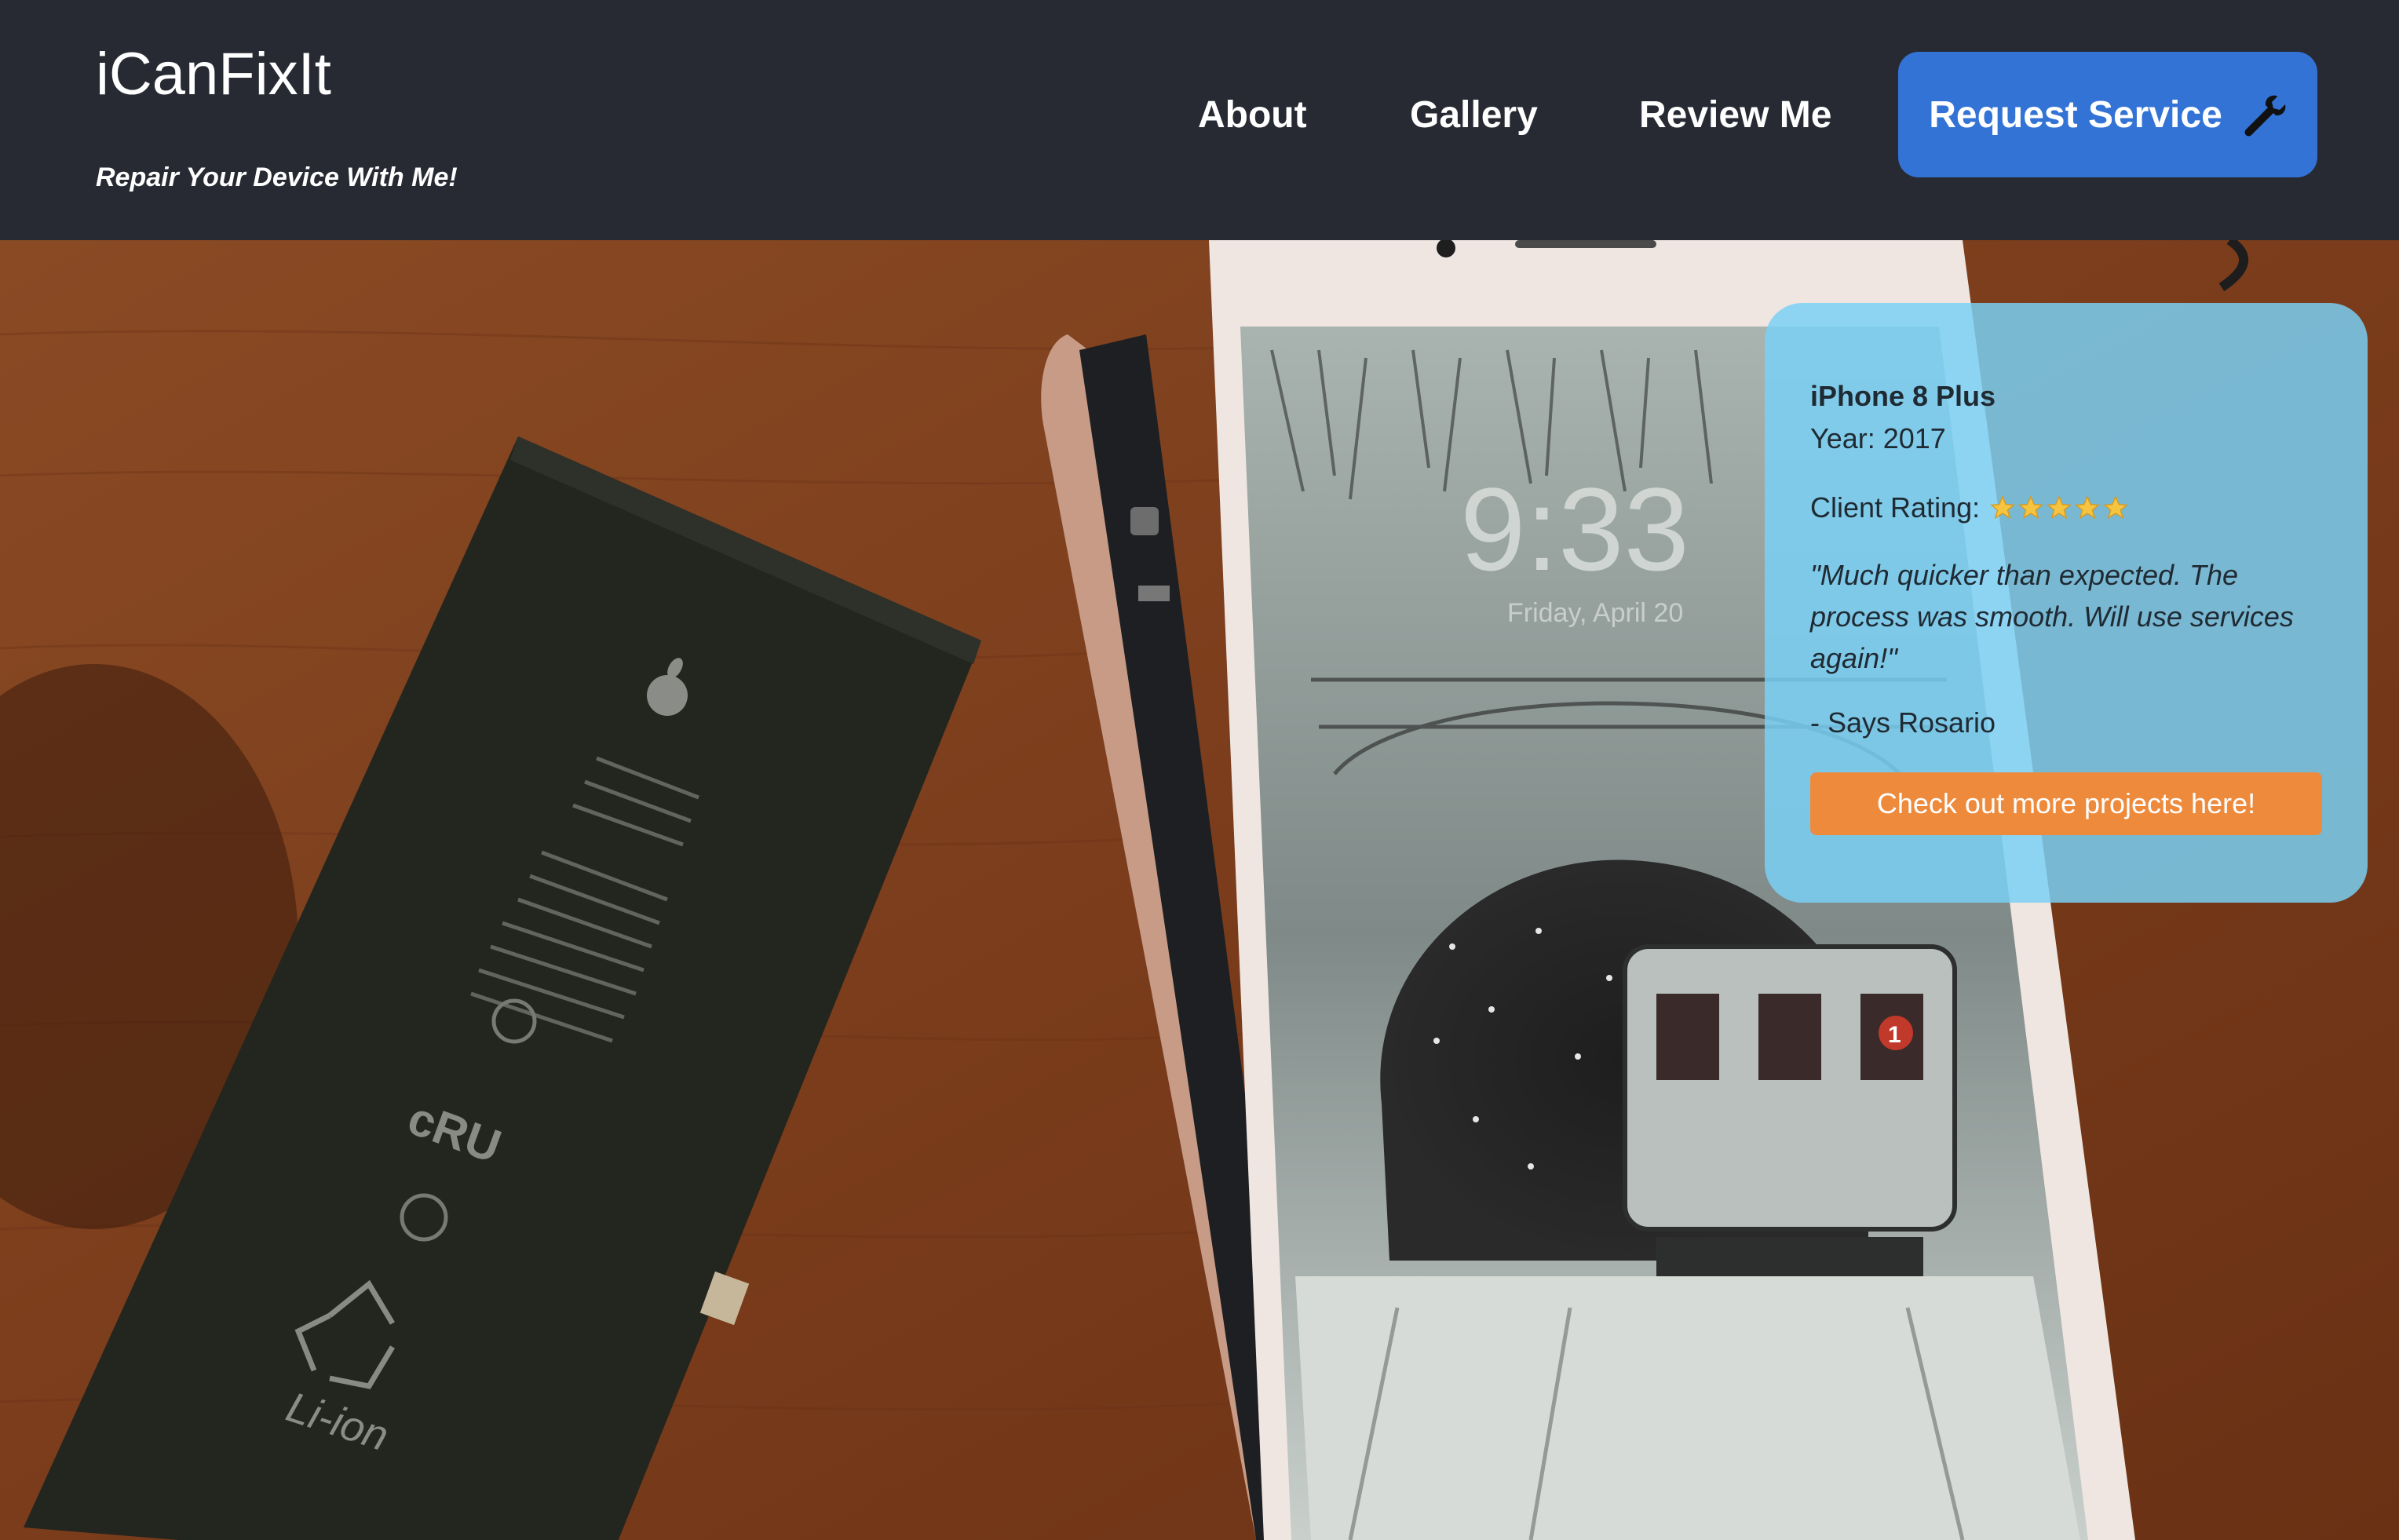  Describe the element at coordinates (1894, 1035) in the screenshot. I see `svg-text: 1` at that location.